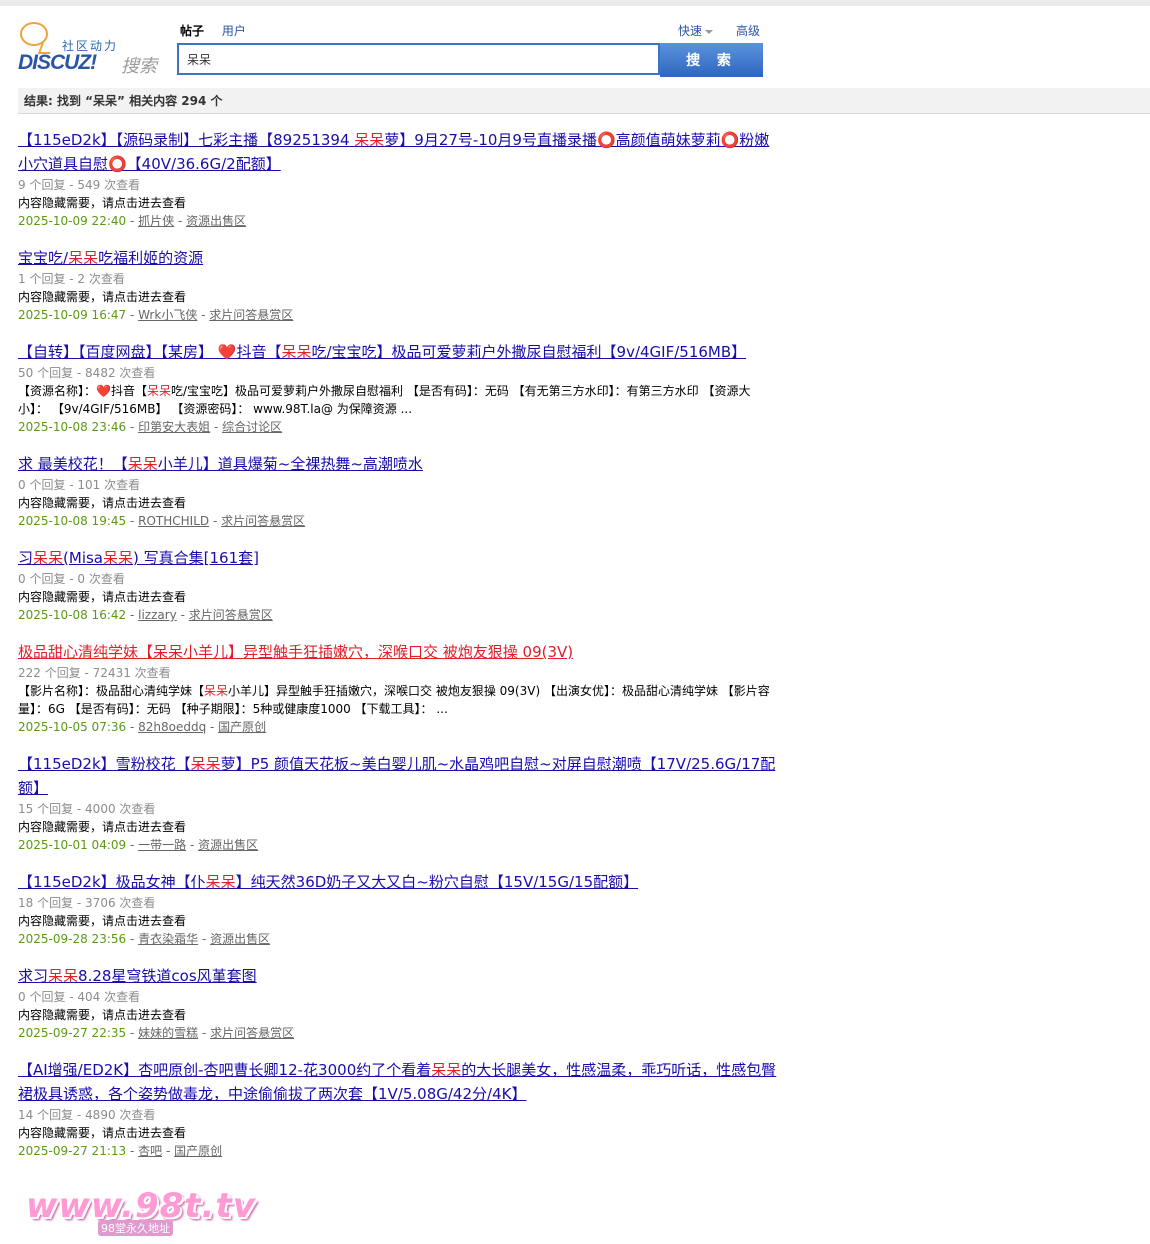 This screenshot has width=1150, height=1244. What do you see at coordinates (174, 427) in the screenshot?
I see `result-author-link: 印第安大表姐` at bounding box center [174, 427].